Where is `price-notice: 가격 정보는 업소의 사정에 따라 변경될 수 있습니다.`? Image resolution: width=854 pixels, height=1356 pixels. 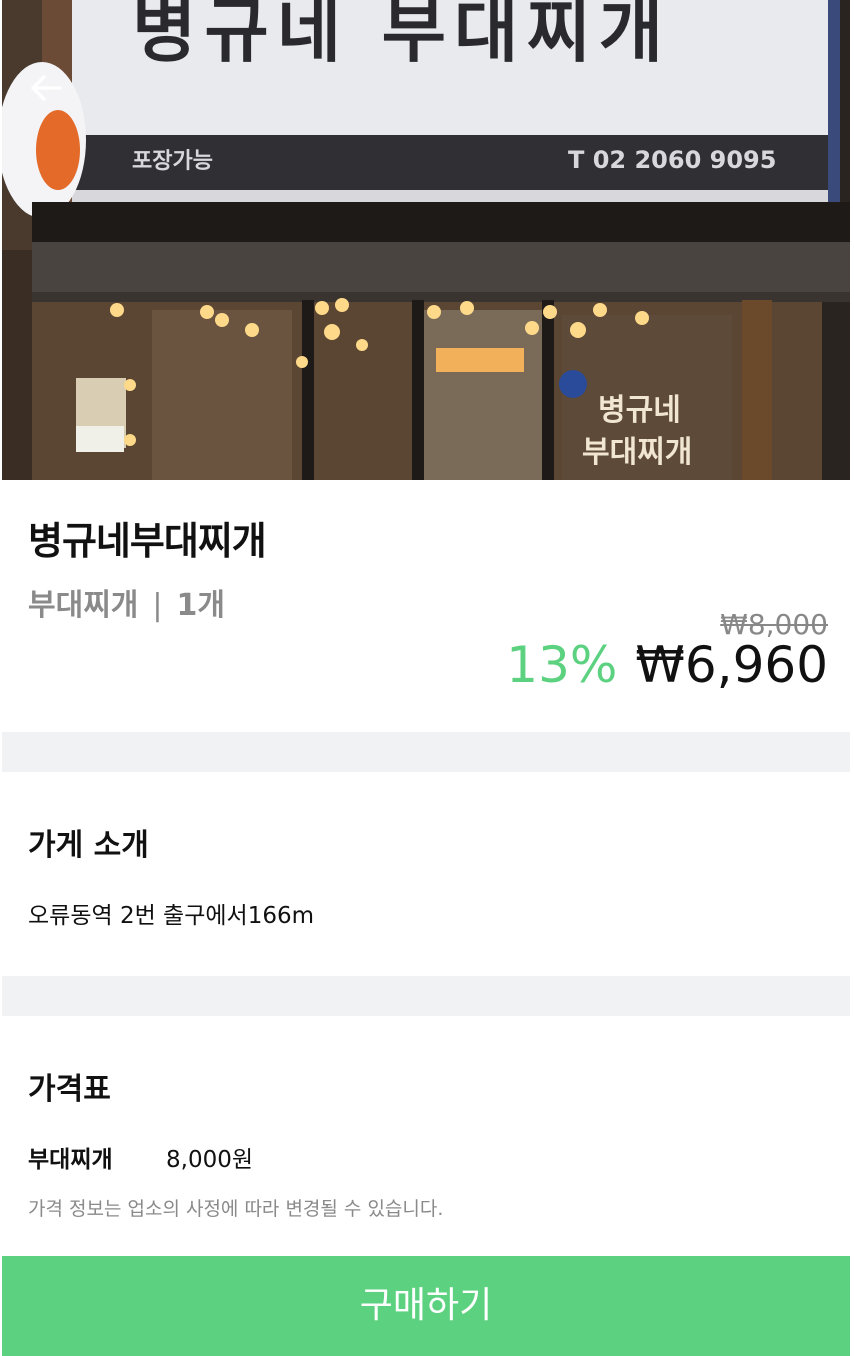
price-notice: 가격 정보는 업소의 사정에 따라 변경될 수 있습니다. is located at coordinates (236, 1209).